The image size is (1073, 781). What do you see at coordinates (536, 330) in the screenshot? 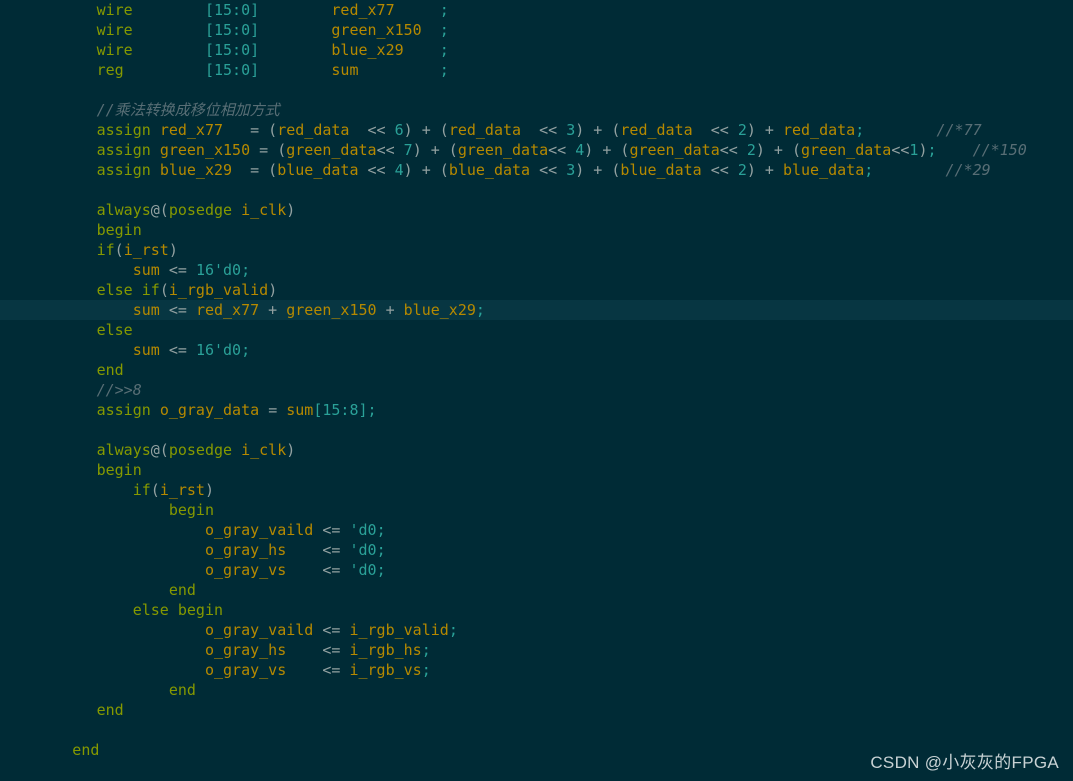
I see `code-line: else` at bounding box center [536, 330].